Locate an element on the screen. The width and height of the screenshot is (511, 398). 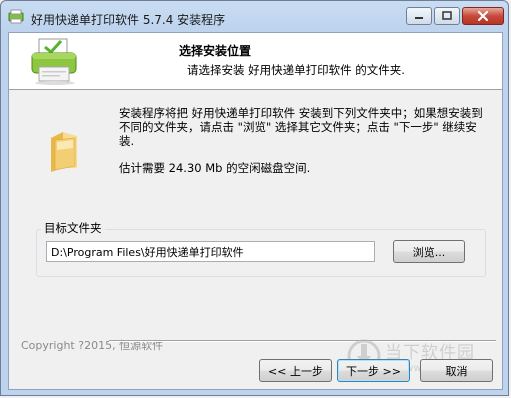
page-subtitle: 请选择安装 好用快递单打印软件 的文件夹. is located at coordinates (296, 70).